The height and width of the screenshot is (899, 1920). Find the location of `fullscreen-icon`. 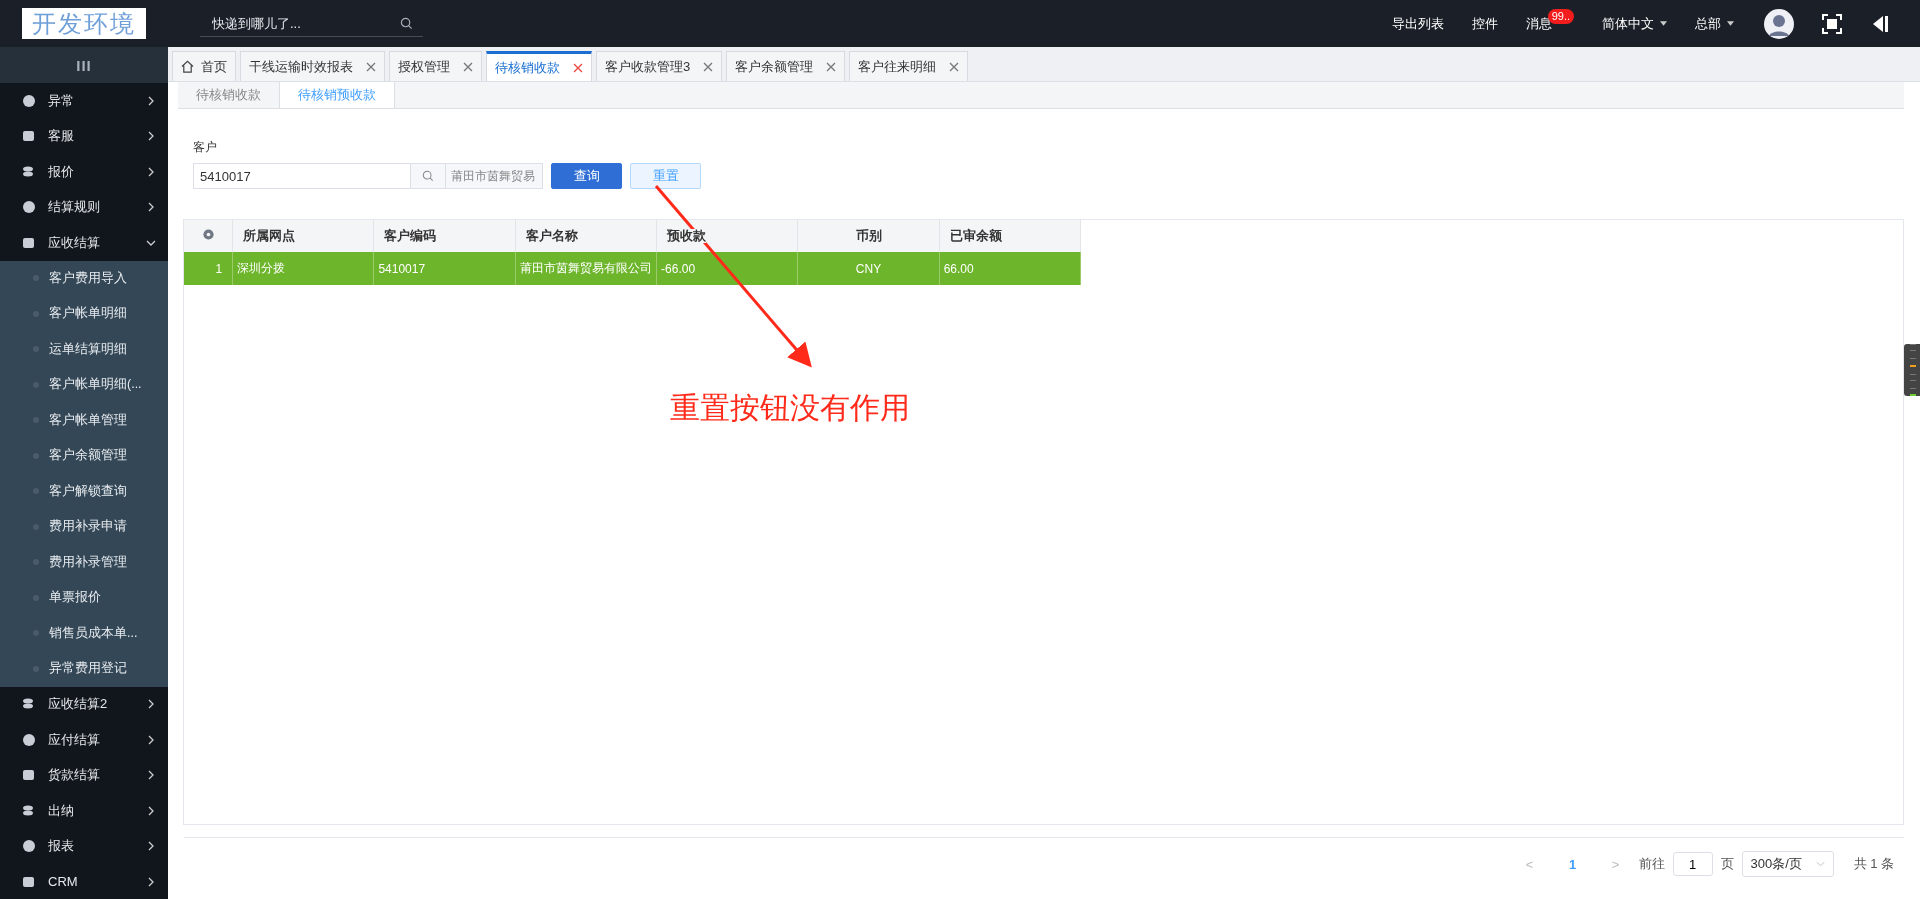

fullscreen-icon is located at coordinates (1832, 23).